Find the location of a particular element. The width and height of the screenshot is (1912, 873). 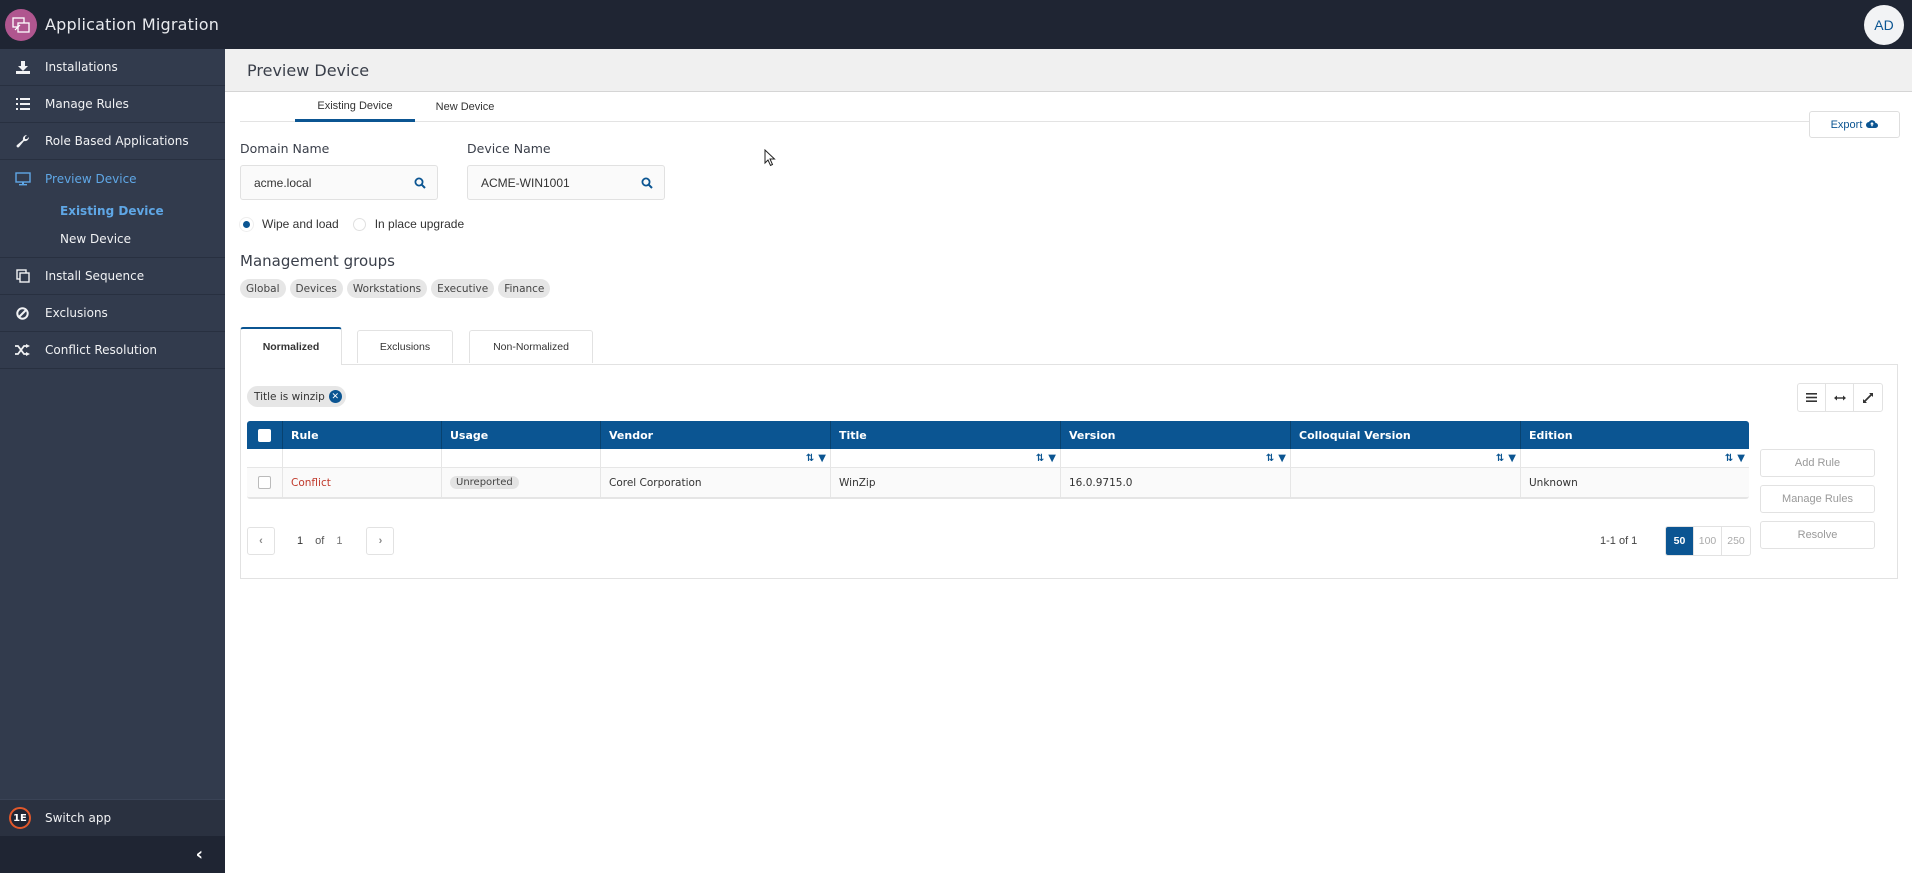

remove-filter-icon: ✕ is located at coordinates (335, 396).